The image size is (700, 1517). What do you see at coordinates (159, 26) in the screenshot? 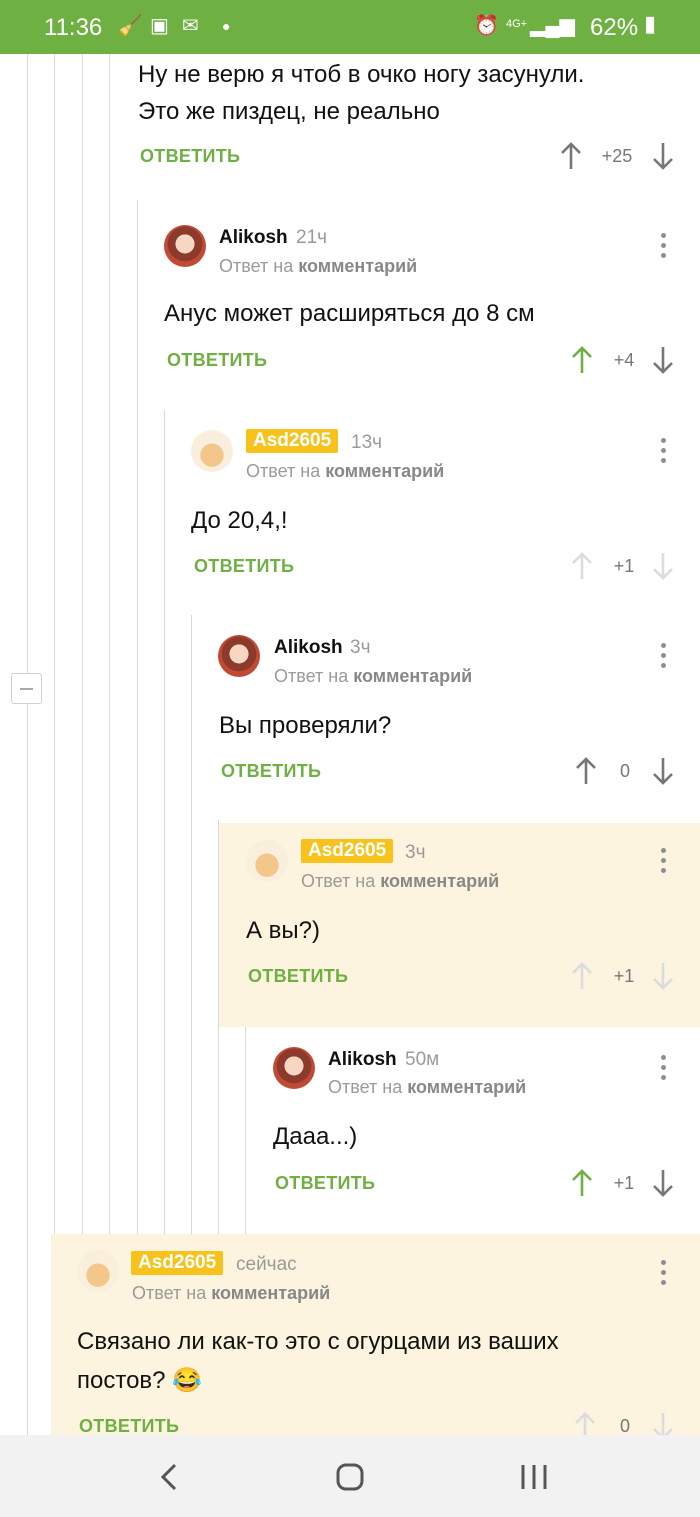
I see `image-icon: ▣` at bounding box center [159, 26].